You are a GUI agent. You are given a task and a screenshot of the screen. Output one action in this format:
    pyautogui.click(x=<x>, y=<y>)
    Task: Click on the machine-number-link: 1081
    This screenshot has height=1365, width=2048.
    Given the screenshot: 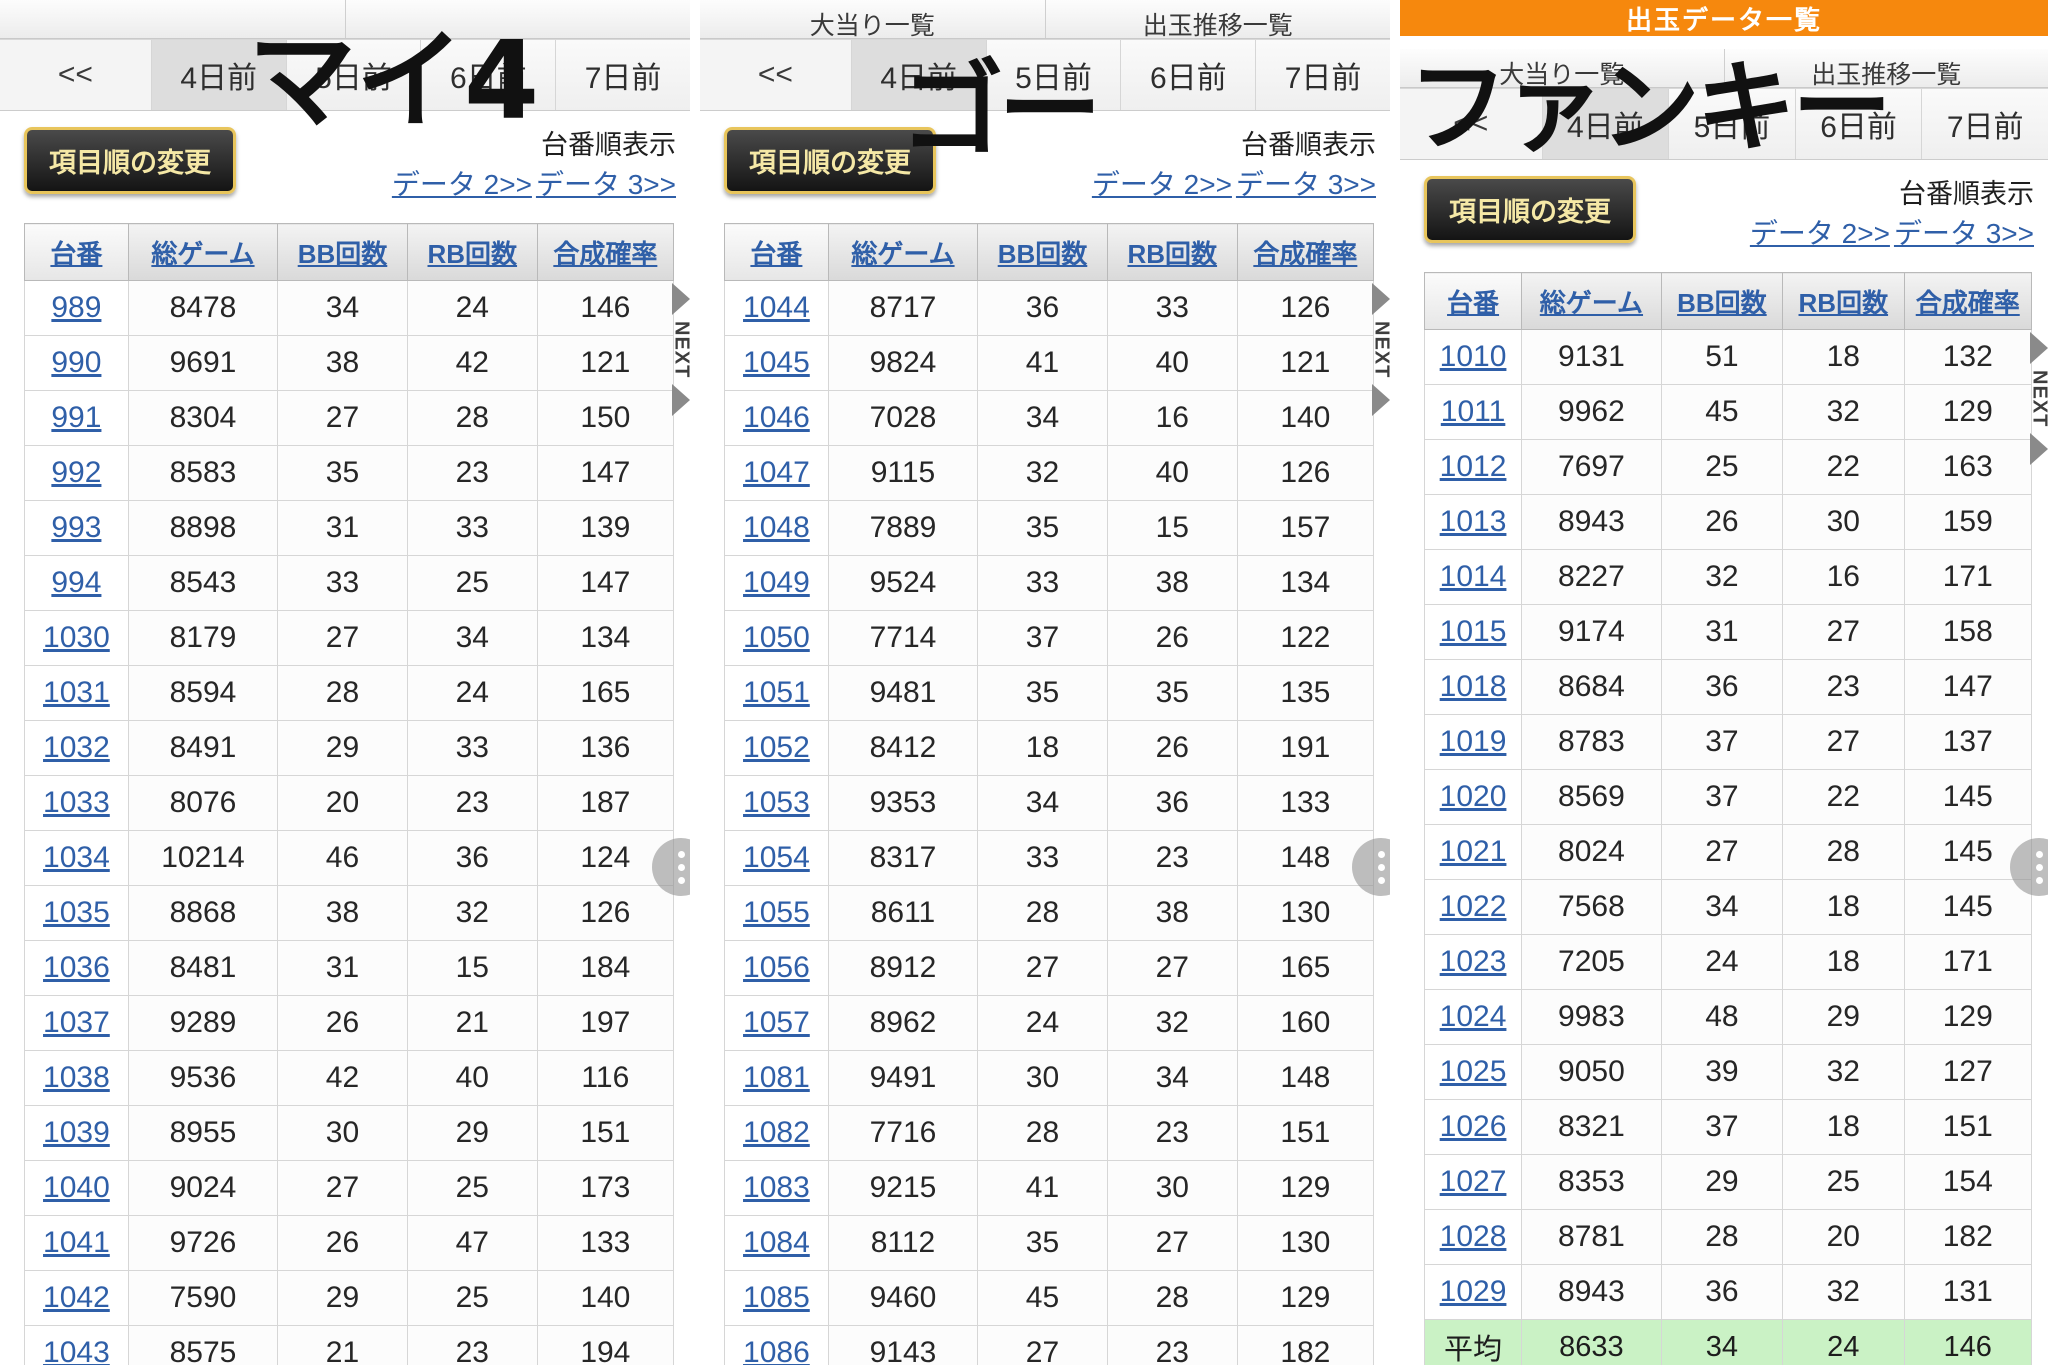 What is the action you would take?
    pyautogui.click(x=776, y=1077)
    